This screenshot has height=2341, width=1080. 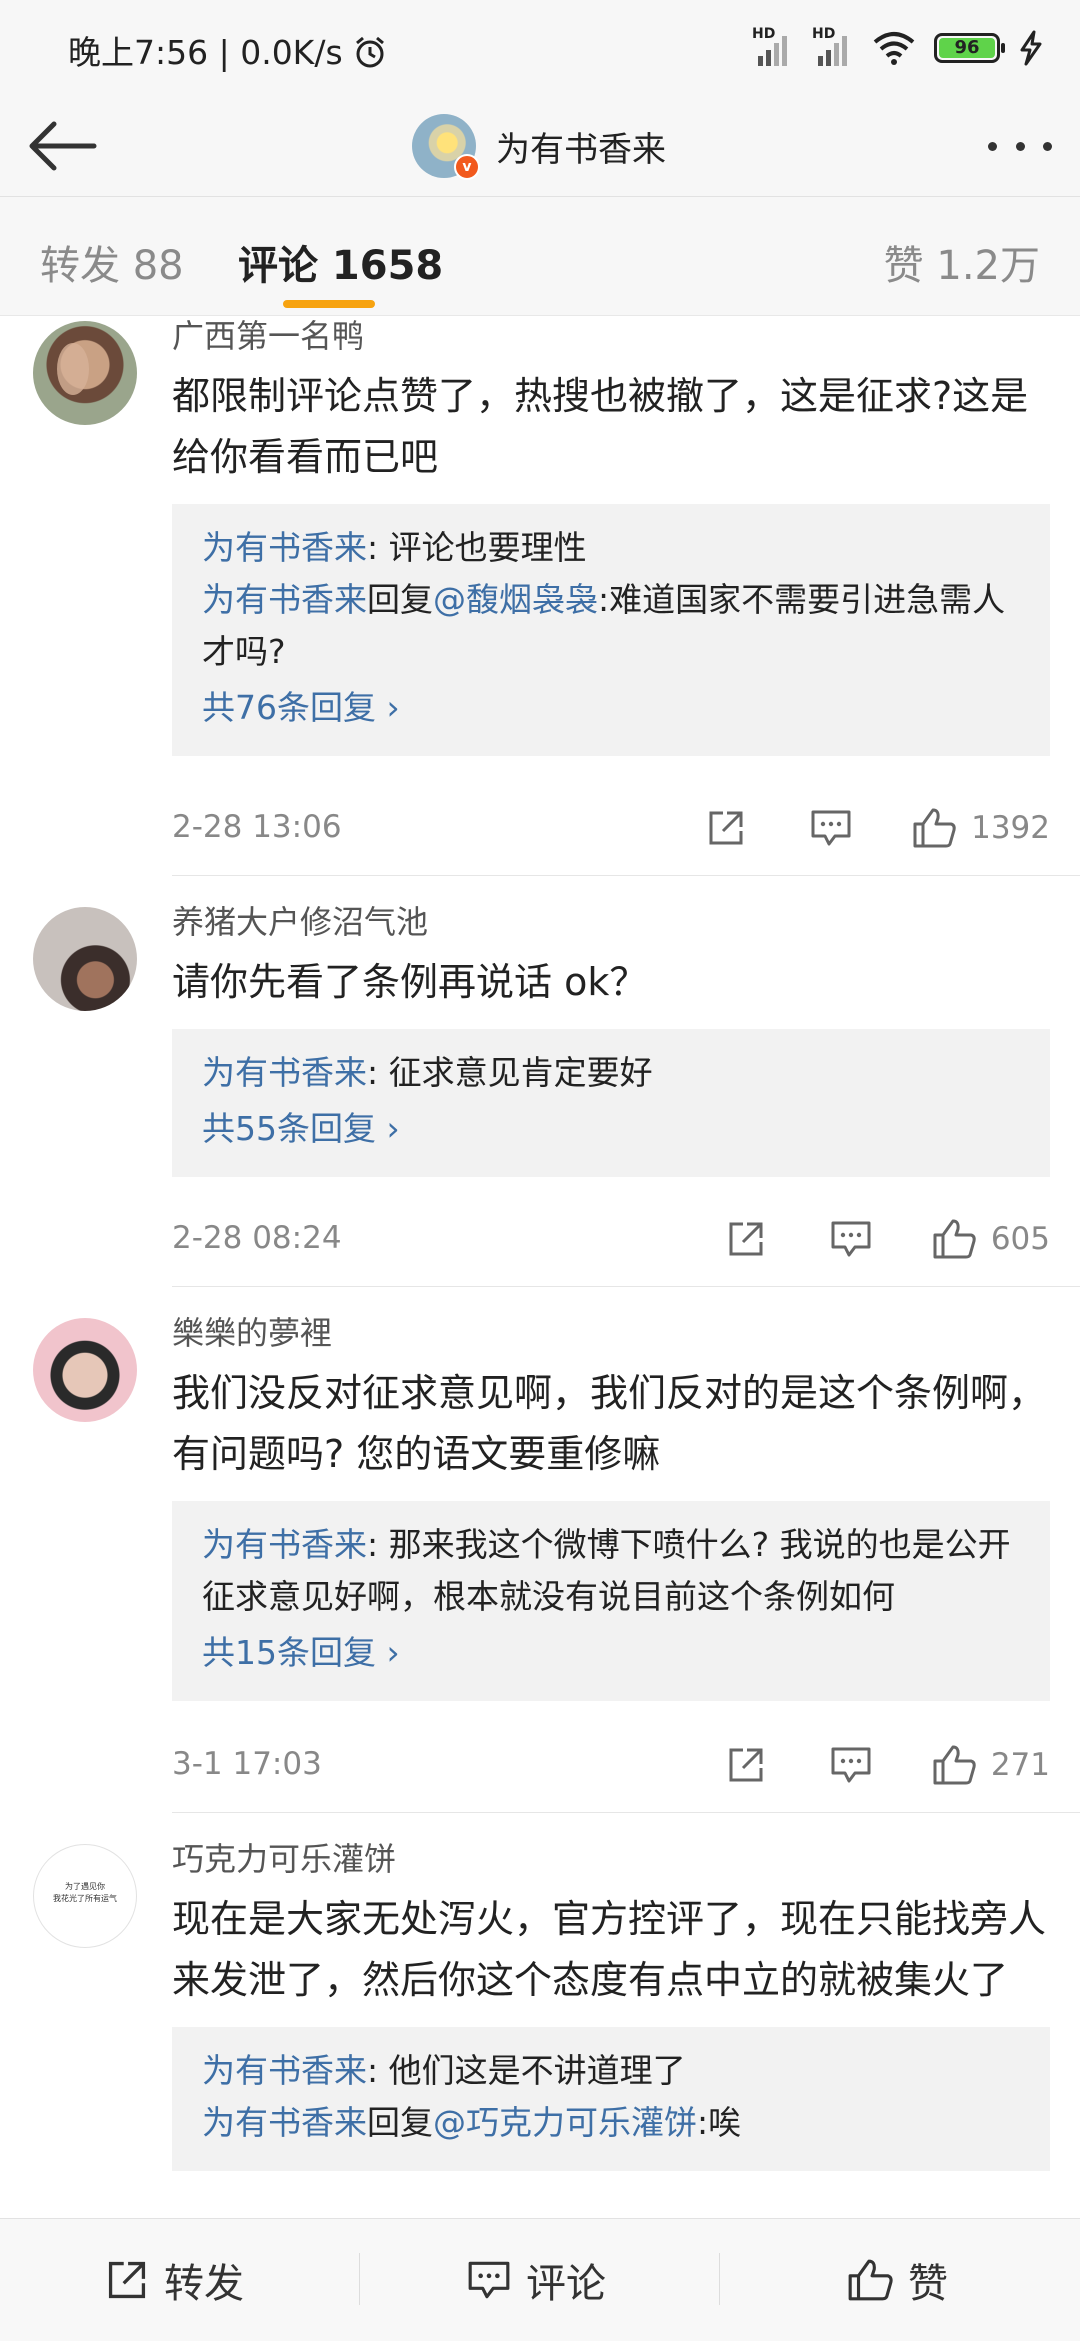 What do you see at coordinates (227, 50) in the screenshot?
I see `status-time: 晚上7:56 | 0.0K/s` at bounding box center [227, 50].